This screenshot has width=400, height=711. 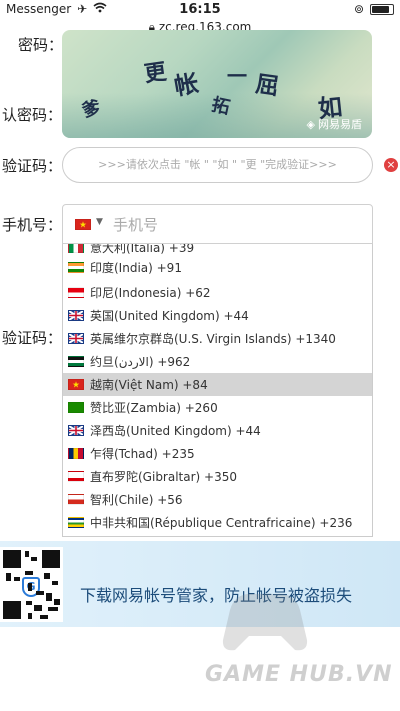 What do you see at coordinates (76, 267) in the screenshot?
I see `india-flag-icon` at bounding box center [76, 267].